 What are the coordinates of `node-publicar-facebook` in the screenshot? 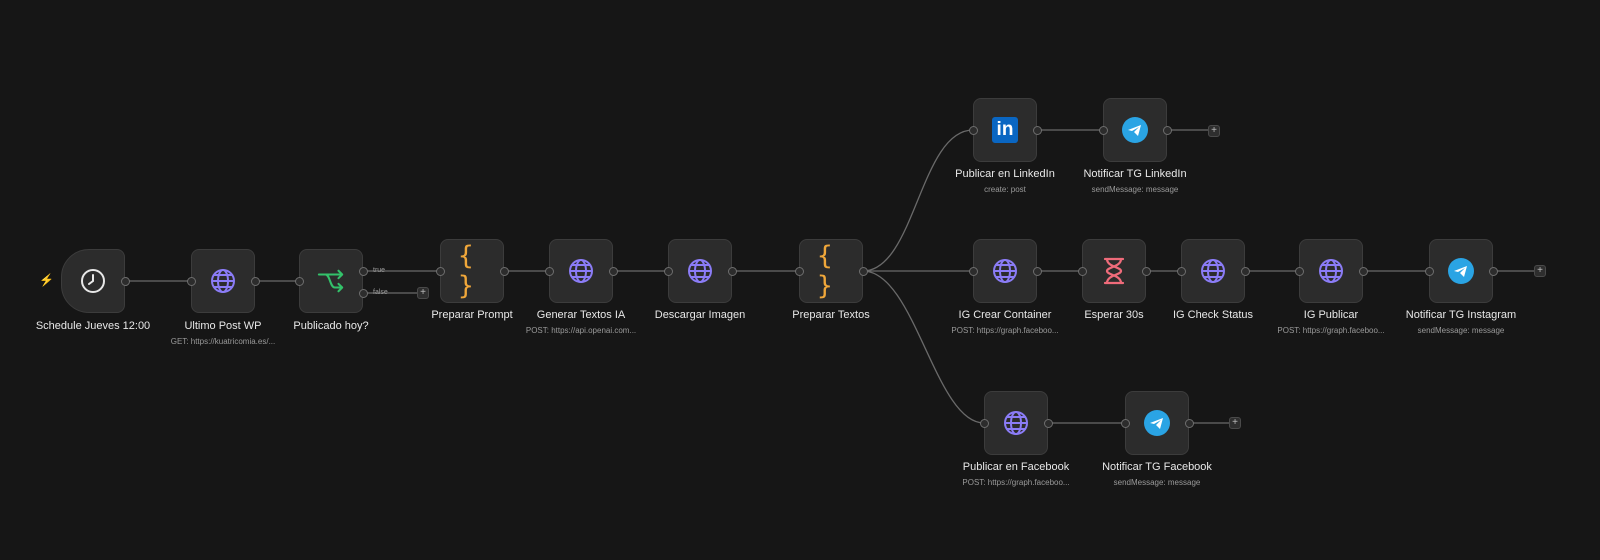 It's located at (1016, 423).